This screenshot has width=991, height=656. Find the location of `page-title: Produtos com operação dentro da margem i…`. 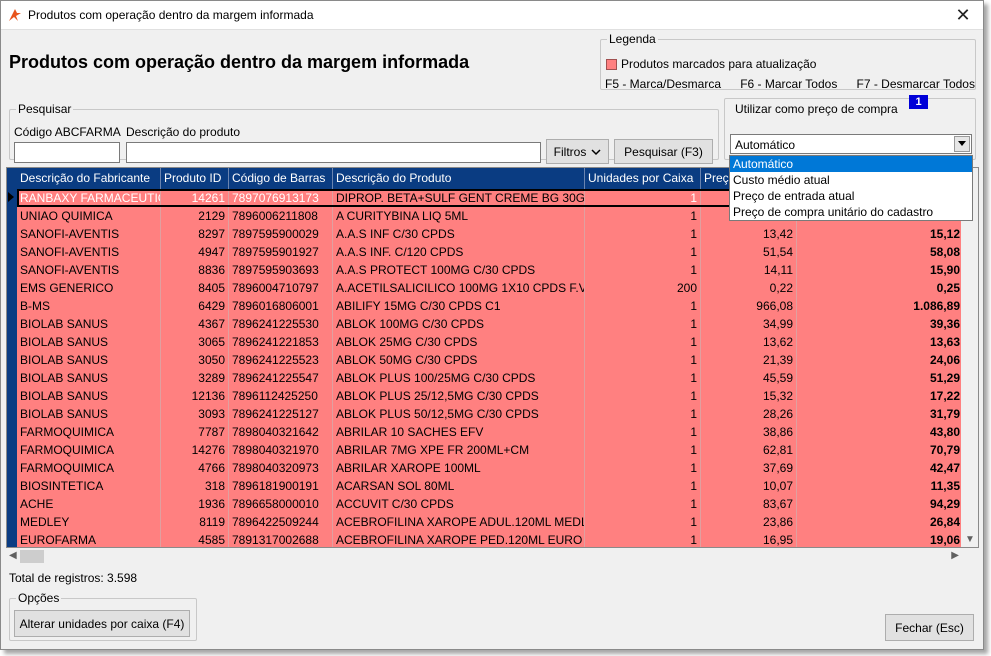

page-title: Produtos com operação dentro da margem i… is located at coordinates (239, 62).